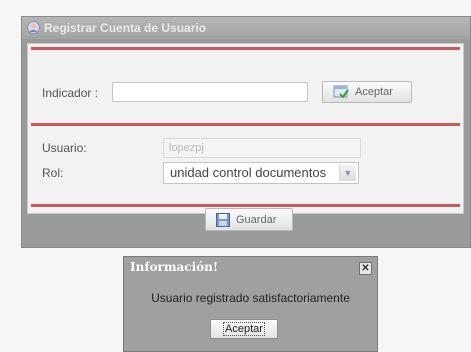 This screenshot has width=471, height=352. I want to click on rol-select: unidad control documentos ▼, so click(261, 173).